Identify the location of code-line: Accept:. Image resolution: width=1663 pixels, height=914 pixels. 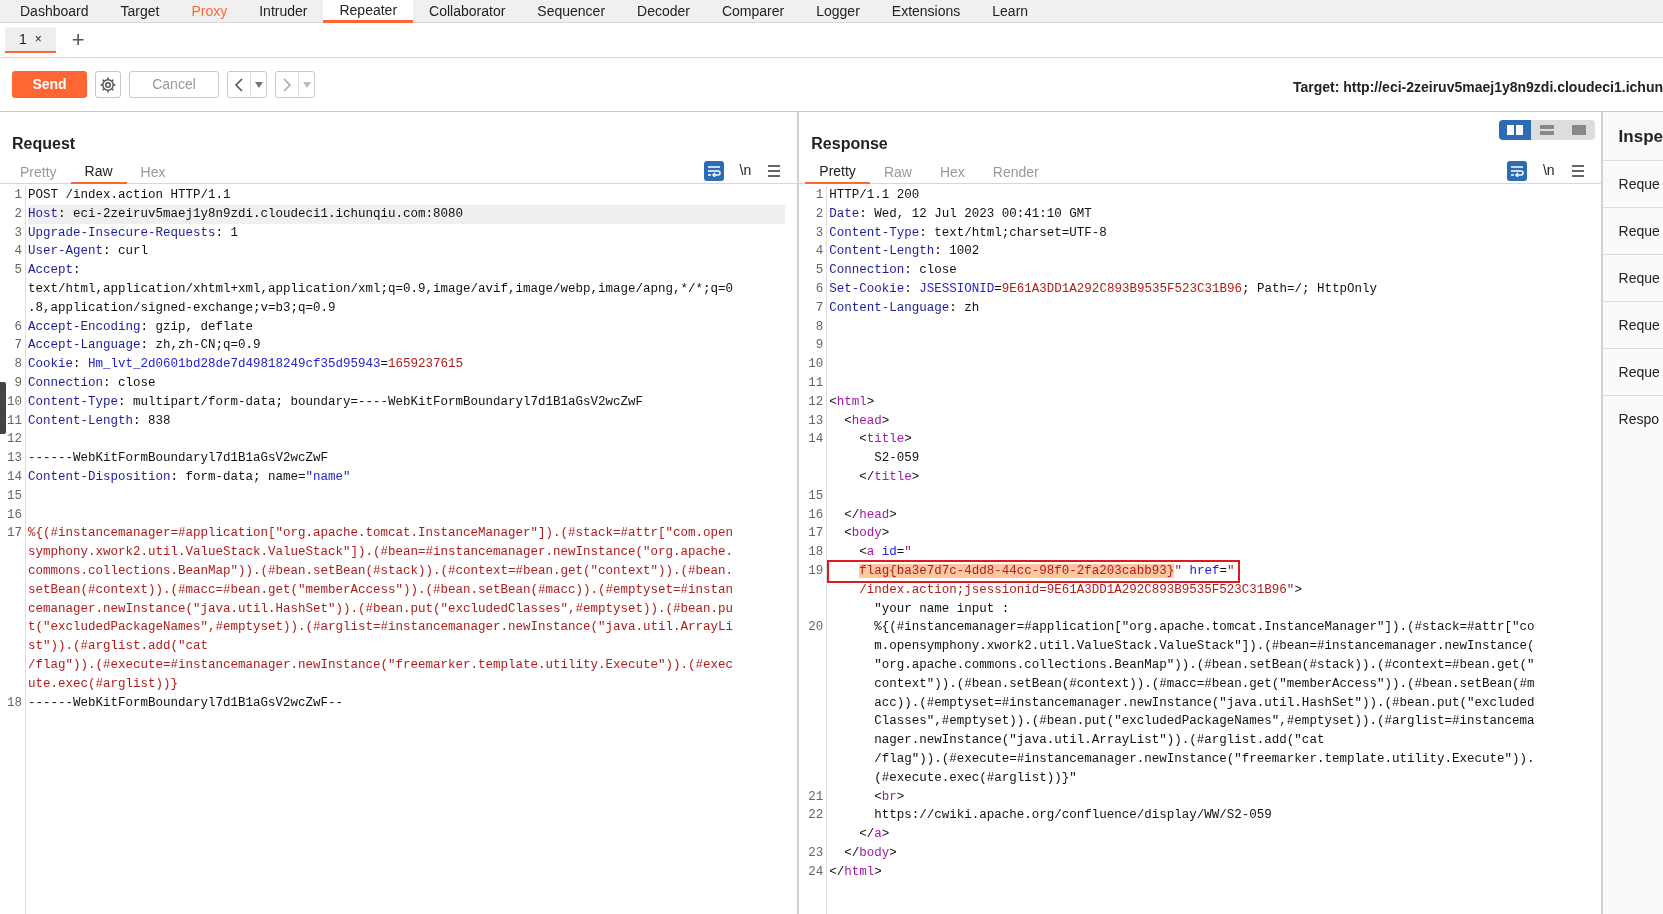
(55, 271).